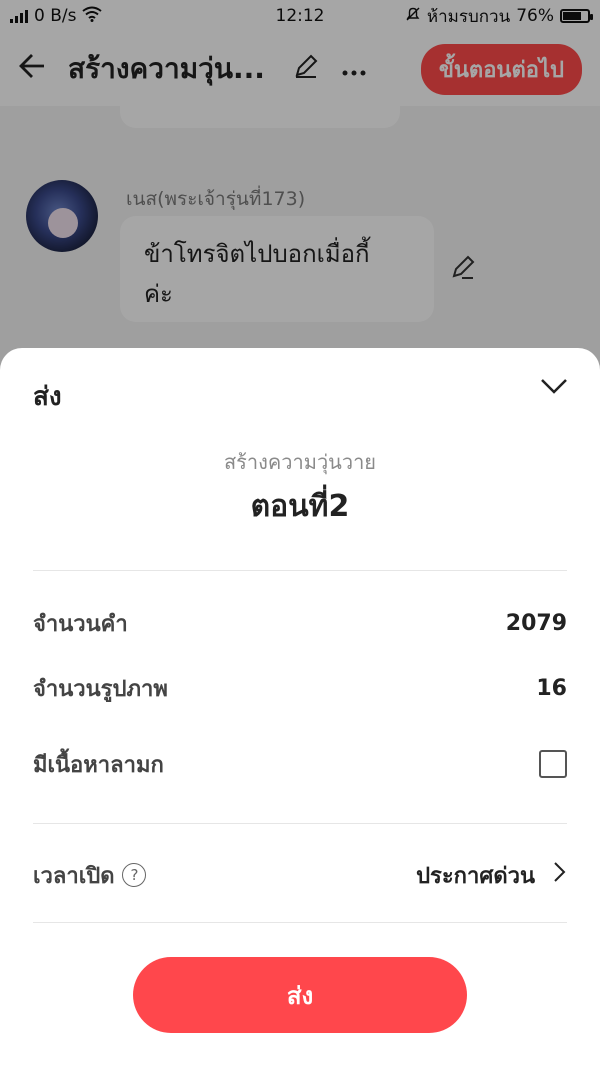  What do you see at coordinates (300, 506) in the screenshot?
I see `episode-title: ตอนที่2` at bounding box center [300, 506].